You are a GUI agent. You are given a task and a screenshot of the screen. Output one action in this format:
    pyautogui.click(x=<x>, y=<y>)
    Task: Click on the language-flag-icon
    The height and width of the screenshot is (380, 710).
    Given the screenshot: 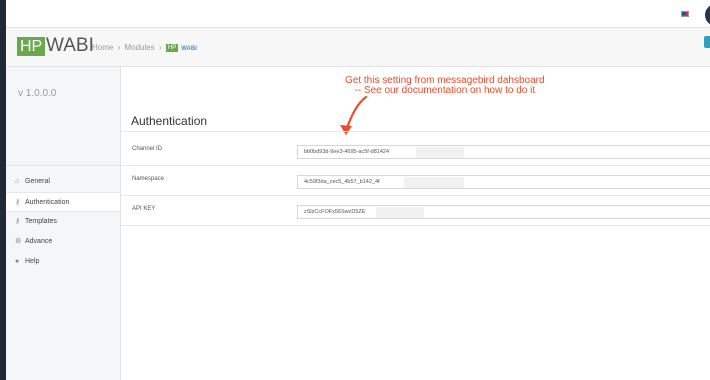 What is the action you would take?
    pyautogui.click(x=685, y=14)
    